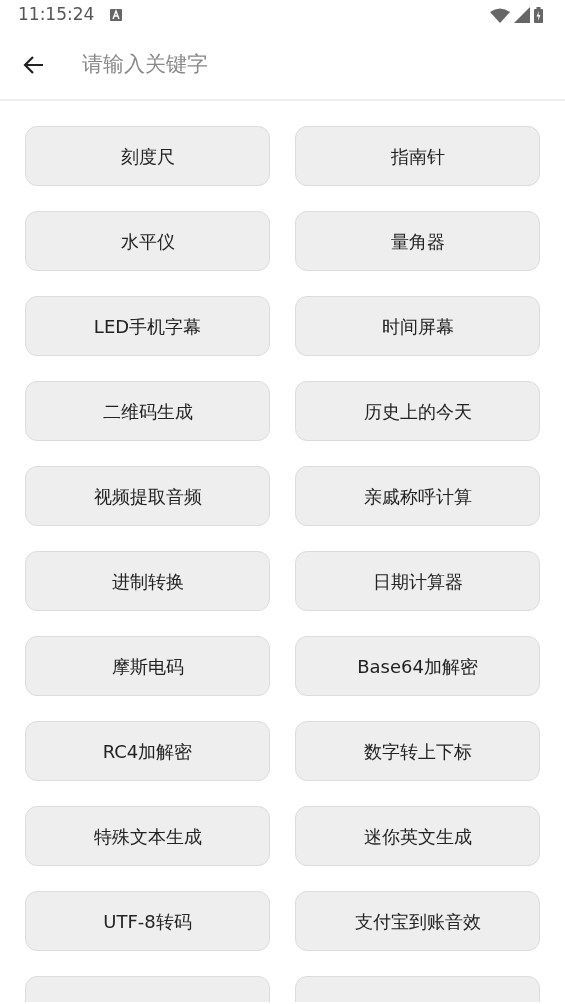  What do you see at coordinates (147, 666) in the screenshot?
I see `tool-button: 摩斯电码` at bounding box center [147, 666].